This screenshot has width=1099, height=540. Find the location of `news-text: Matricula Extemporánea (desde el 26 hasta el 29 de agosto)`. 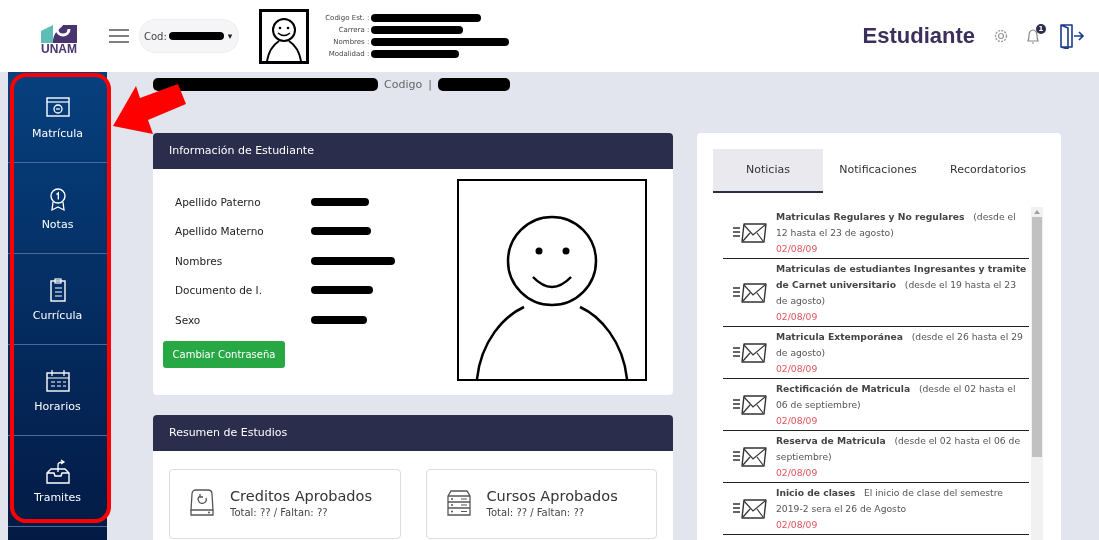

news-text: Matricula Extemporánea (desde el 26 hasta el 29 de agosto) is located at coordinates (900, 345).